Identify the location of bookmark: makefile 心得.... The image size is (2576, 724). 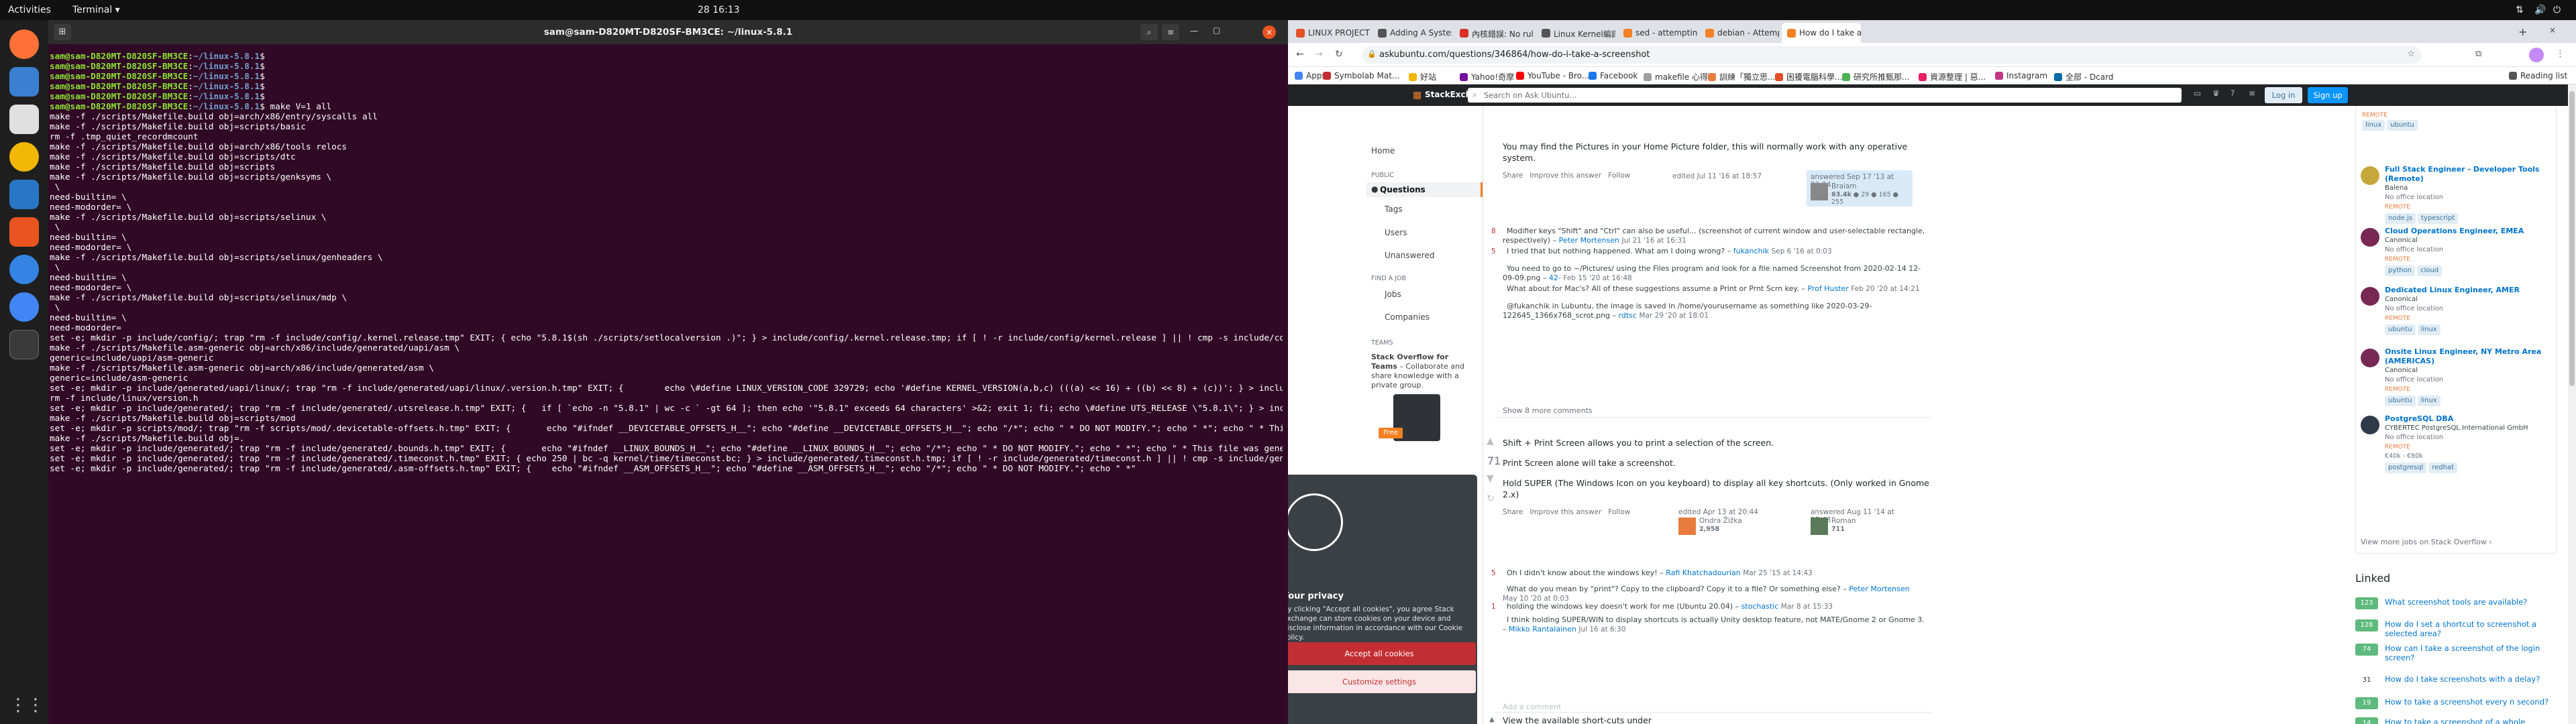
(1679, 76).